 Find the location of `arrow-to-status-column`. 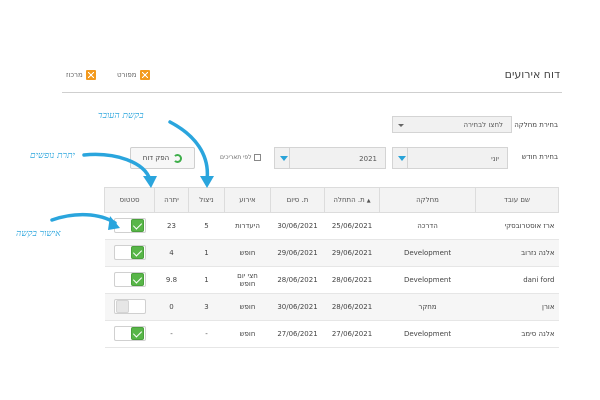

arrow-to-status-column is located at coordinates (83, 218).